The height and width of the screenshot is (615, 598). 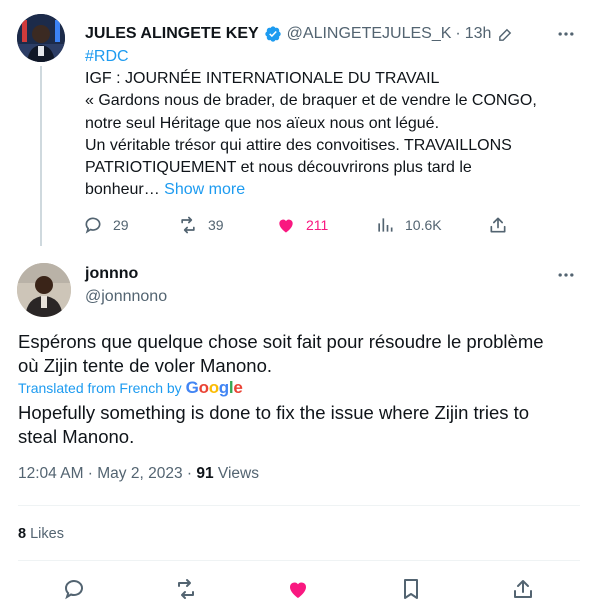 What do you see at coordinates (478, 34) in the screenshot?
I see `tweet-time: 13h` at bounding box center [478, 34].